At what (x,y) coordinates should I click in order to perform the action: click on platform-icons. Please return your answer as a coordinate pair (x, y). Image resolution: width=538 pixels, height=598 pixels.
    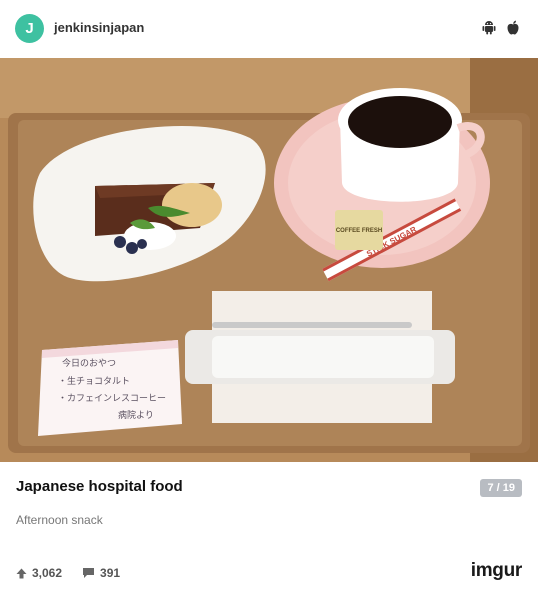
    Looking at the image, I should click on (501, 27).